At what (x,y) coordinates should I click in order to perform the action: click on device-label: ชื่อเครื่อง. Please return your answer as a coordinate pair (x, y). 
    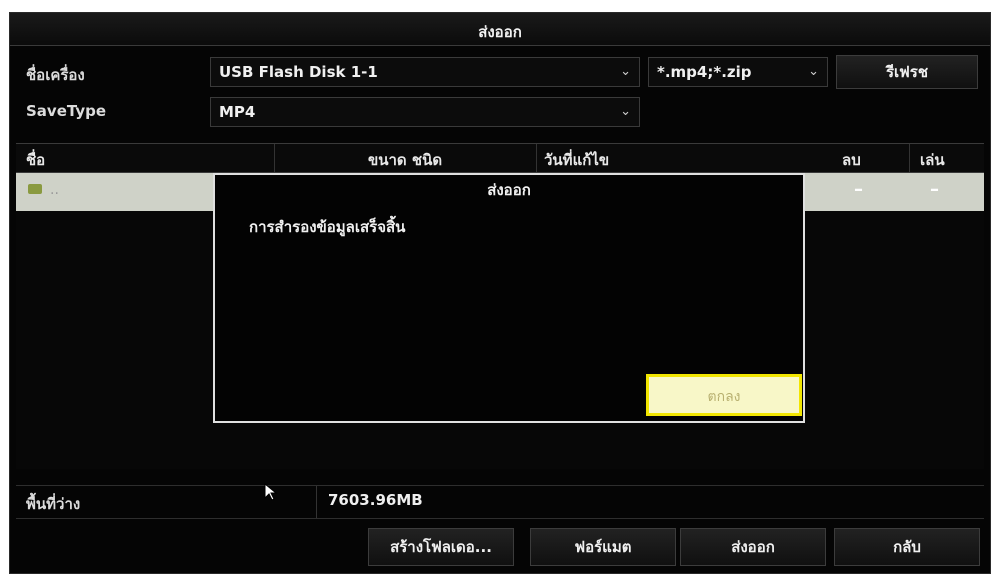
    Looking at the image, I should click on (55, 75).